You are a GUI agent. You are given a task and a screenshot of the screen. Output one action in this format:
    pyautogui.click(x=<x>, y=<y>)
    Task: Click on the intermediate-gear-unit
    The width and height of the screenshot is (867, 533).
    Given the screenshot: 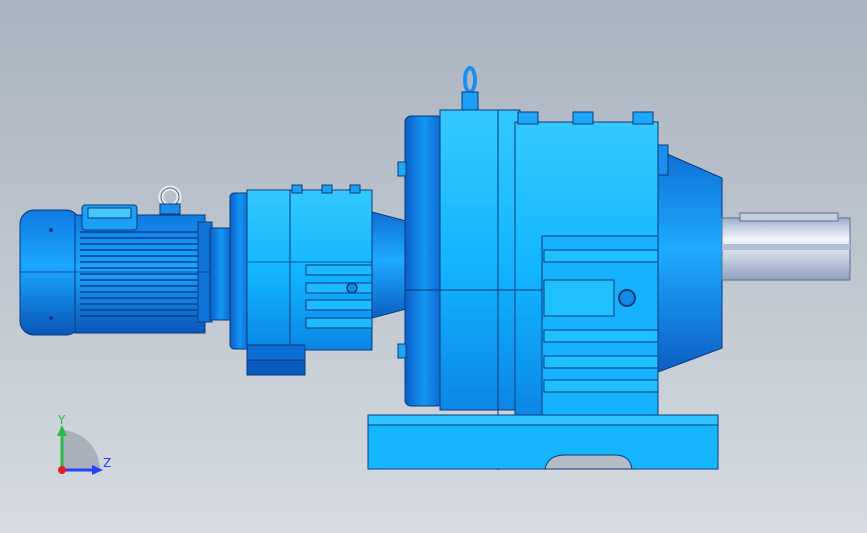 What is the action you would take?
    pyautogui.click(x=291, y=280)
    